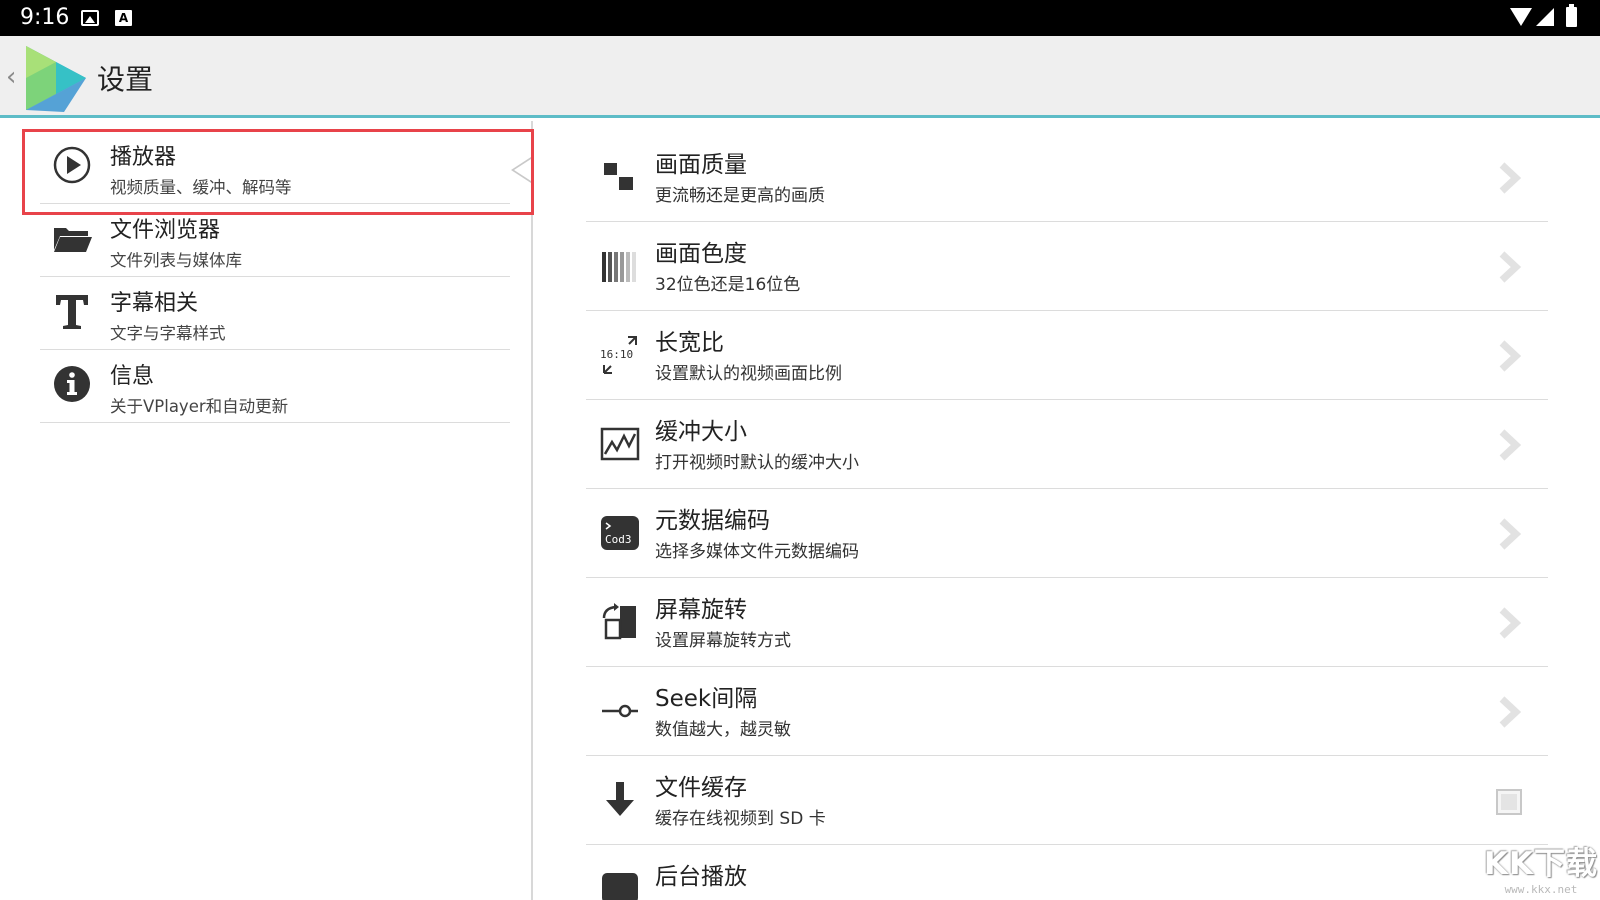 The height and width of the screenshot is (900, 1600). Describe the element at coordinates (800, 77) in the screenshot. I see `action-bar: ‹ 设置` at that location.